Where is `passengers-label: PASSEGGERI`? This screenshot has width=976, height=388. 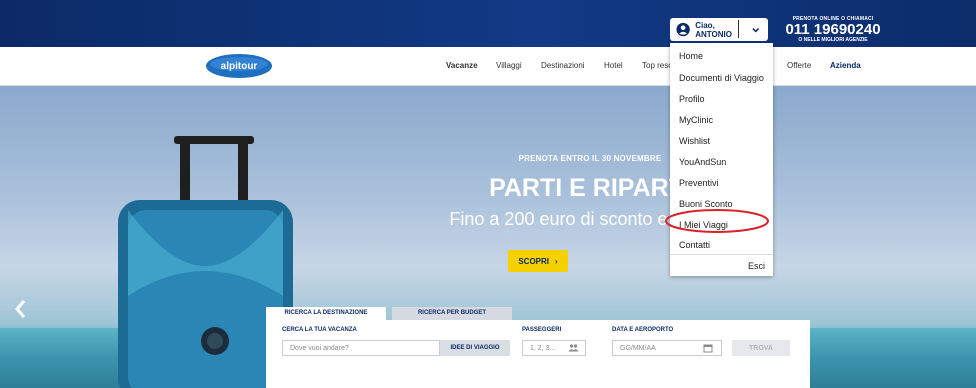 passengers-label: PASSEGGERI is located at coordinates (542, 330).